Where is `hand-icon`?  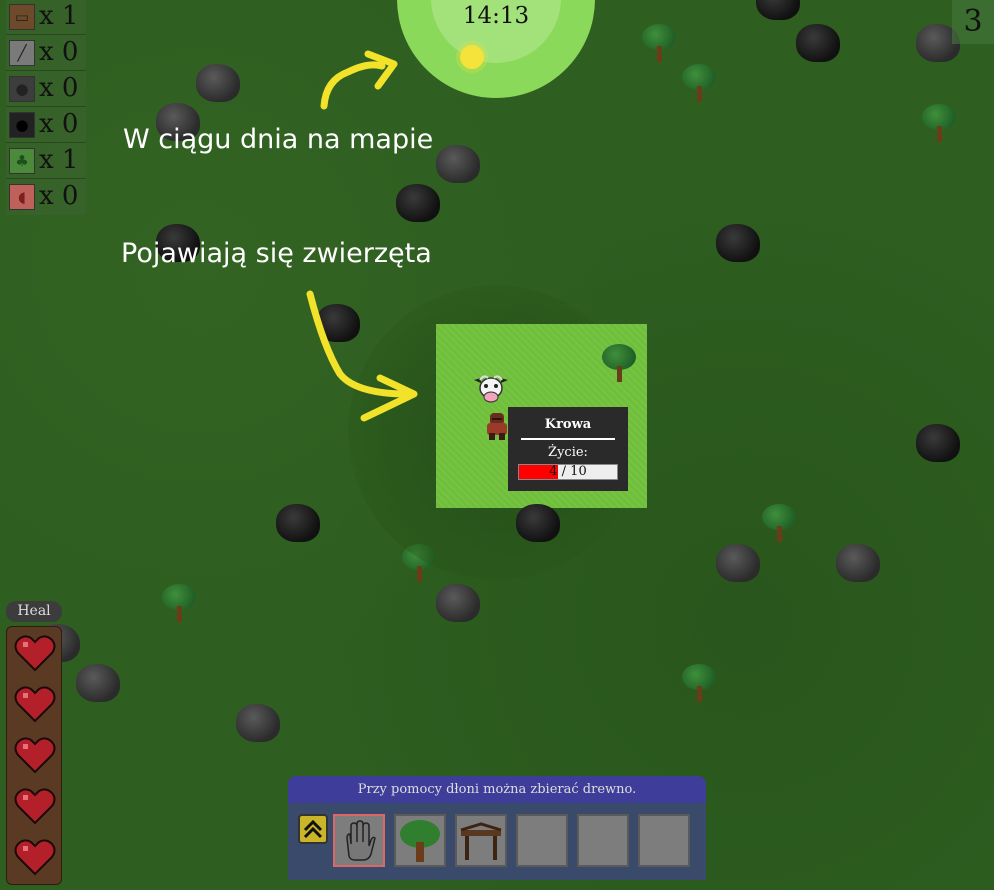
hand-icon is located at coordinates (361, 840).